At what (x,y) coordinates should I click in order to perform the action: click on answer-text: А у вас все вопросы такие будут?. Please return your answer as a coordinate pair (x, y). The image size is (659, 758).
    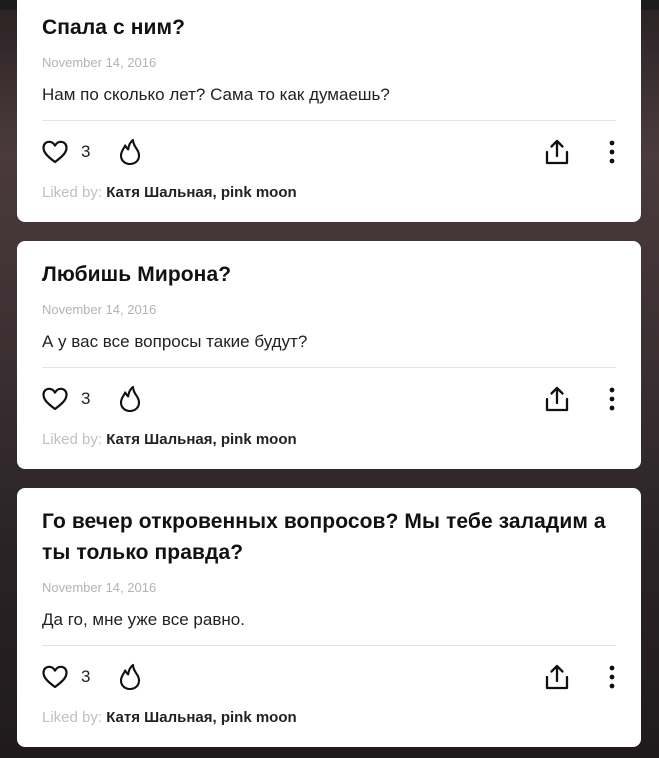
    Looking at the image, I should click on (175, 341).